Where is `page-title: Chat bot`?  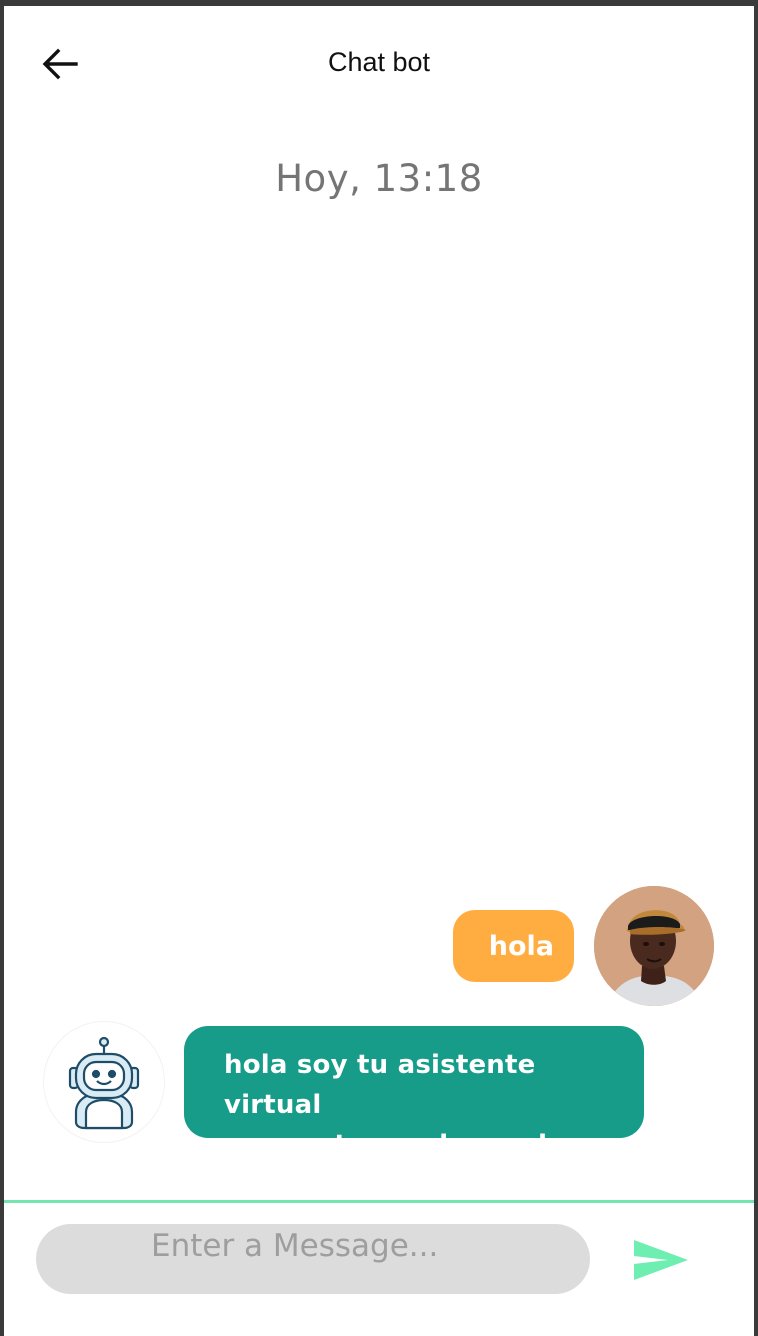
page-title: Chat bot is located at coordinates (379, 62).